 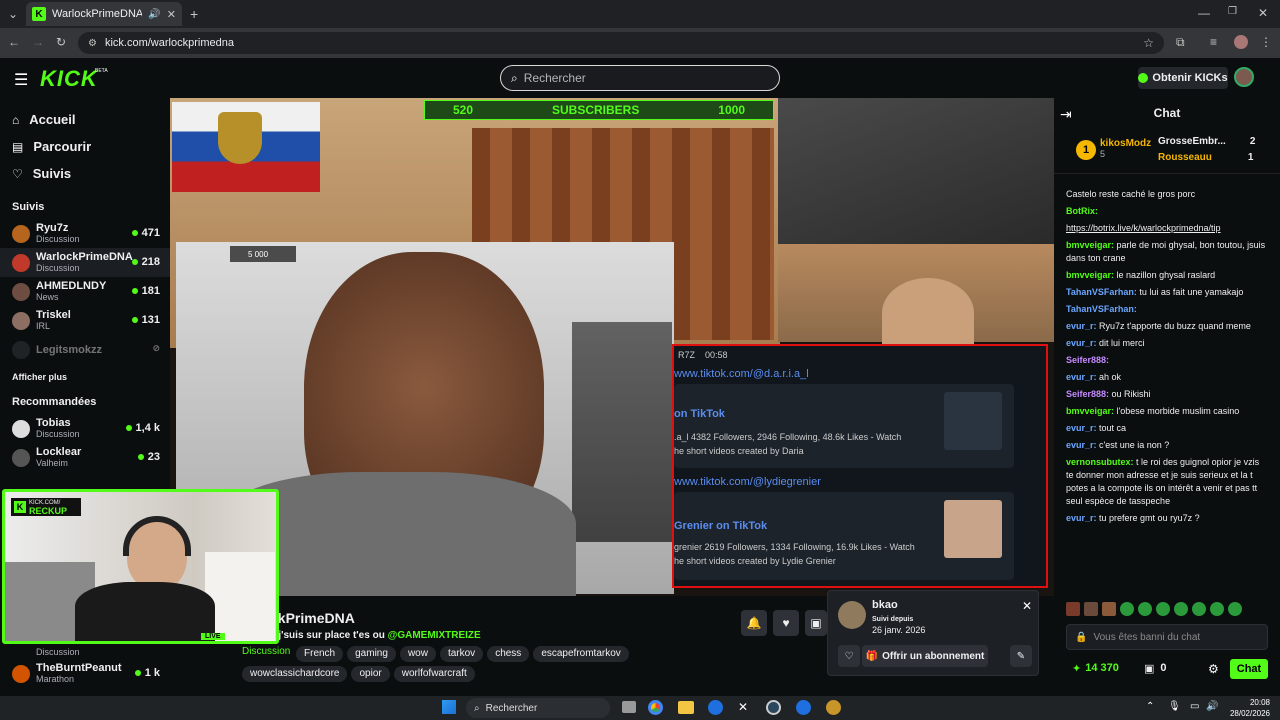 I want to click on volume-icon: 🔊, so click(x=1212, y=706).